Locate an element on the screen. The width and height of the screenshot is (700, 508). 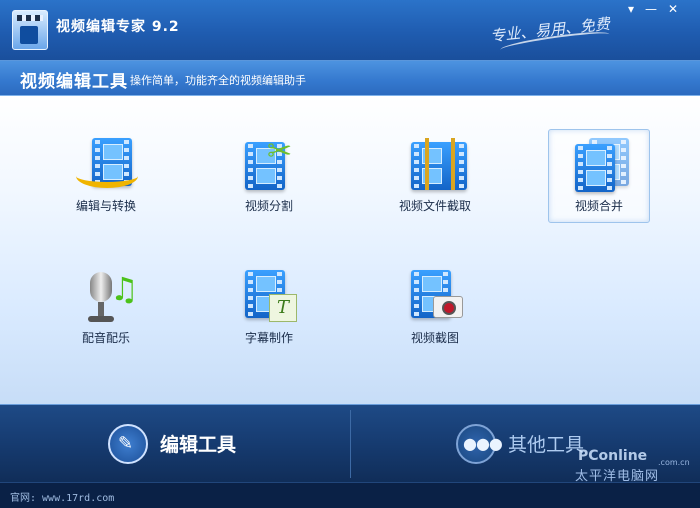
tool-trim: 视频文件截取 is located at coordinates (435, 176).